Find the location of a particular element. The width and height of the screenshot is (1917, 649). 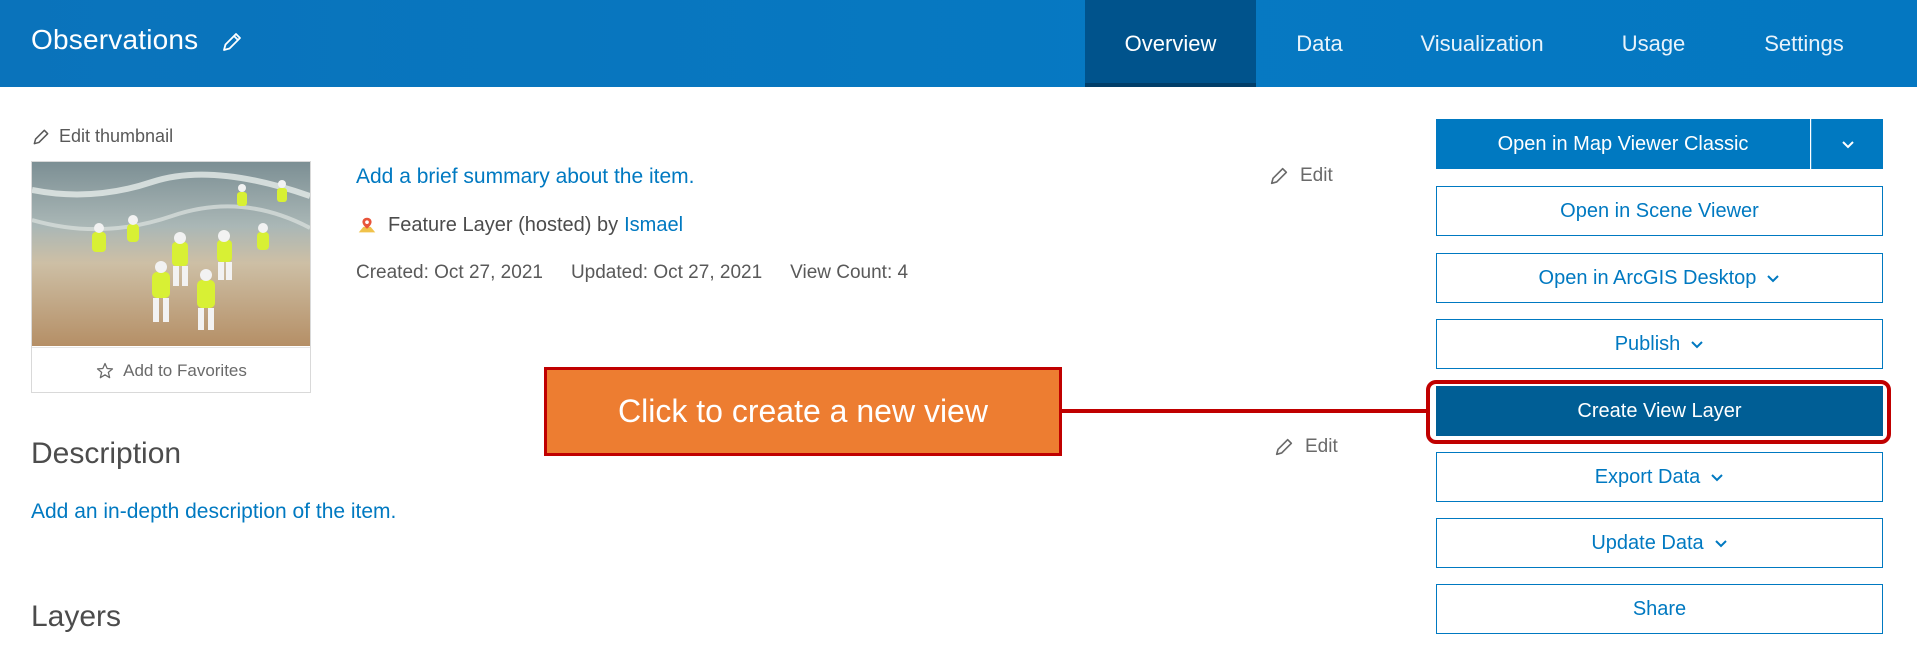

star-icon is located at coordinates (105, 370).